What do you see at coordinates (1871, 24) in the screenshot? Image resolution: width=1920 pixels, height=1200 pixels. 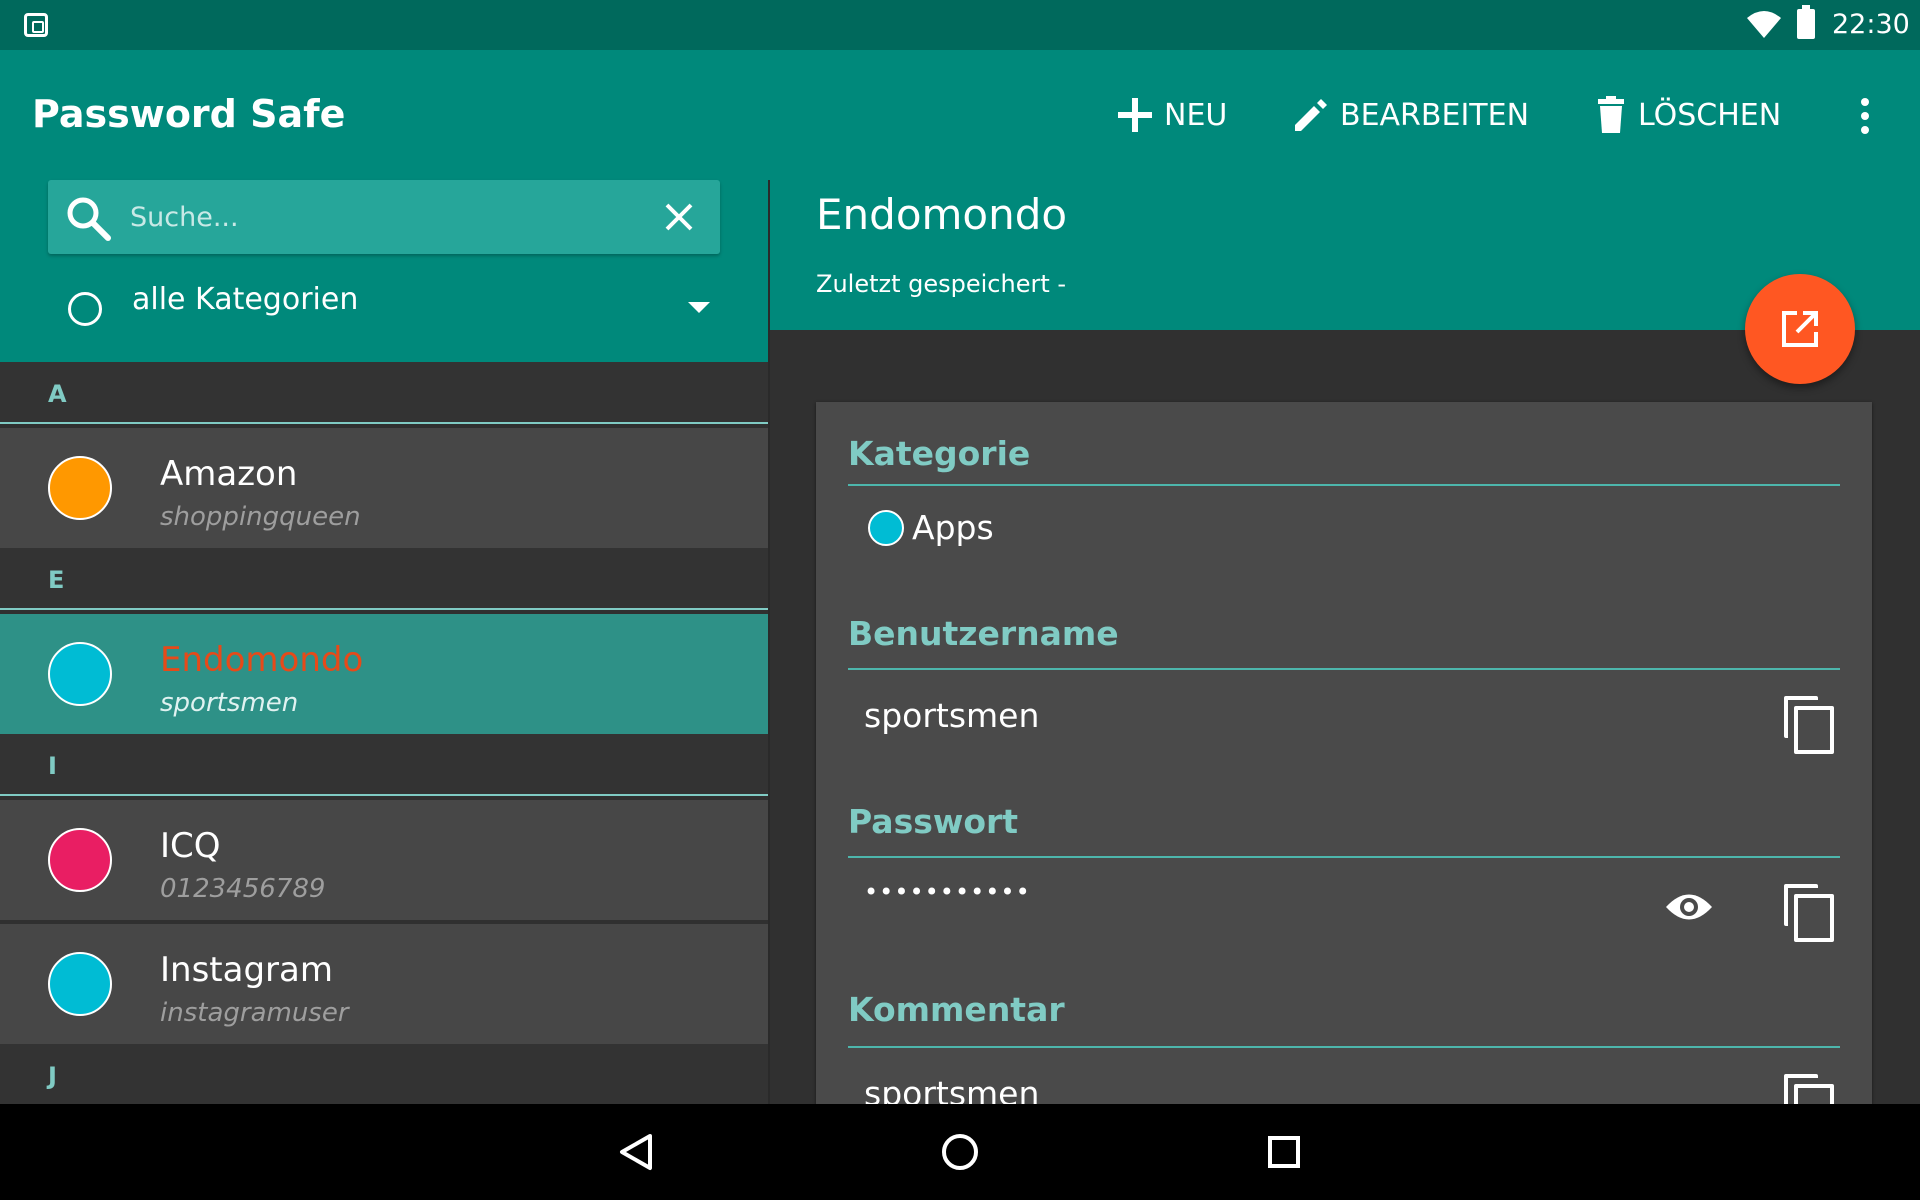 I see `status-time: 22:30` at bounding box center [1871, 24].